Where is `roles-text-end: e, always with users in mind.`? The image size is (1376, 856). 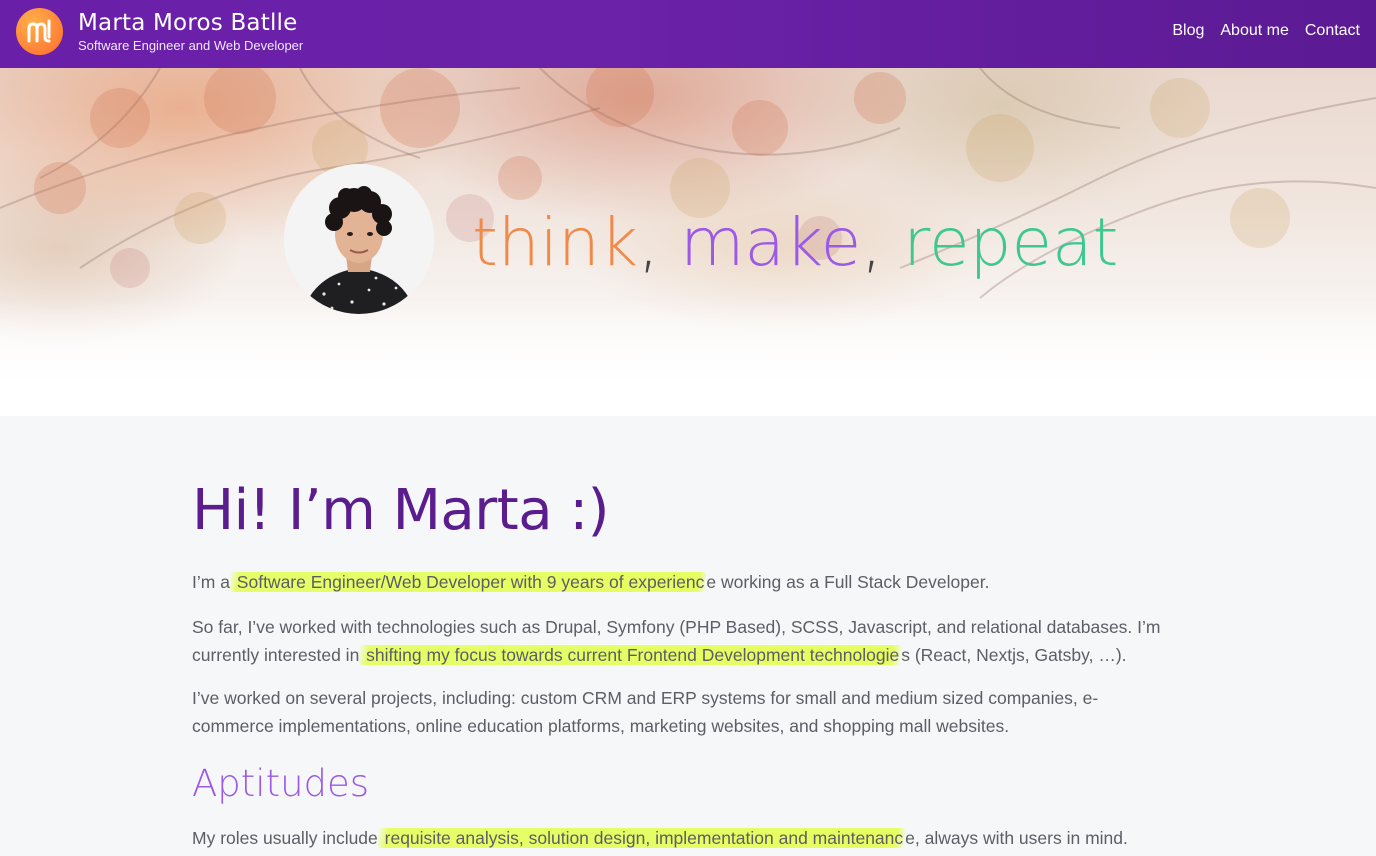 roles-text-end: e, always with users in mind. is located at coordinates (1016, 838).